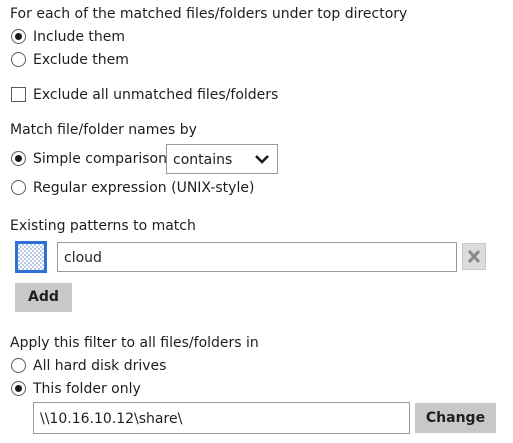 The width and height of the screenshot is (513, 443). Describe the element at coordinates (262, 159) in the screenshot. I see `chevron-down-icon` at that location.